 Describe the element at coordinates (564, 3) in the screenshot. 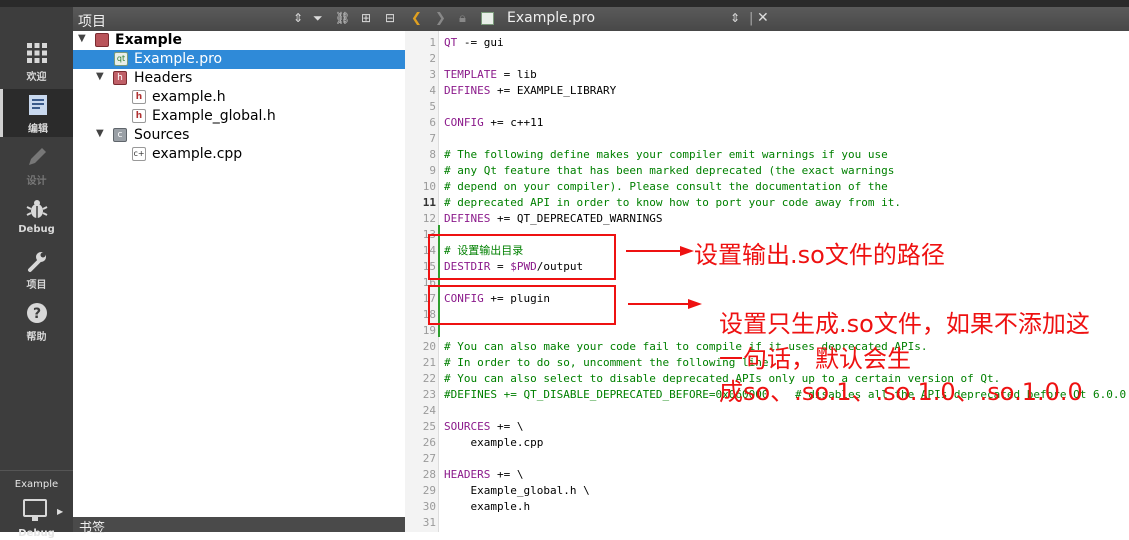

I see `top-strip` at that location.